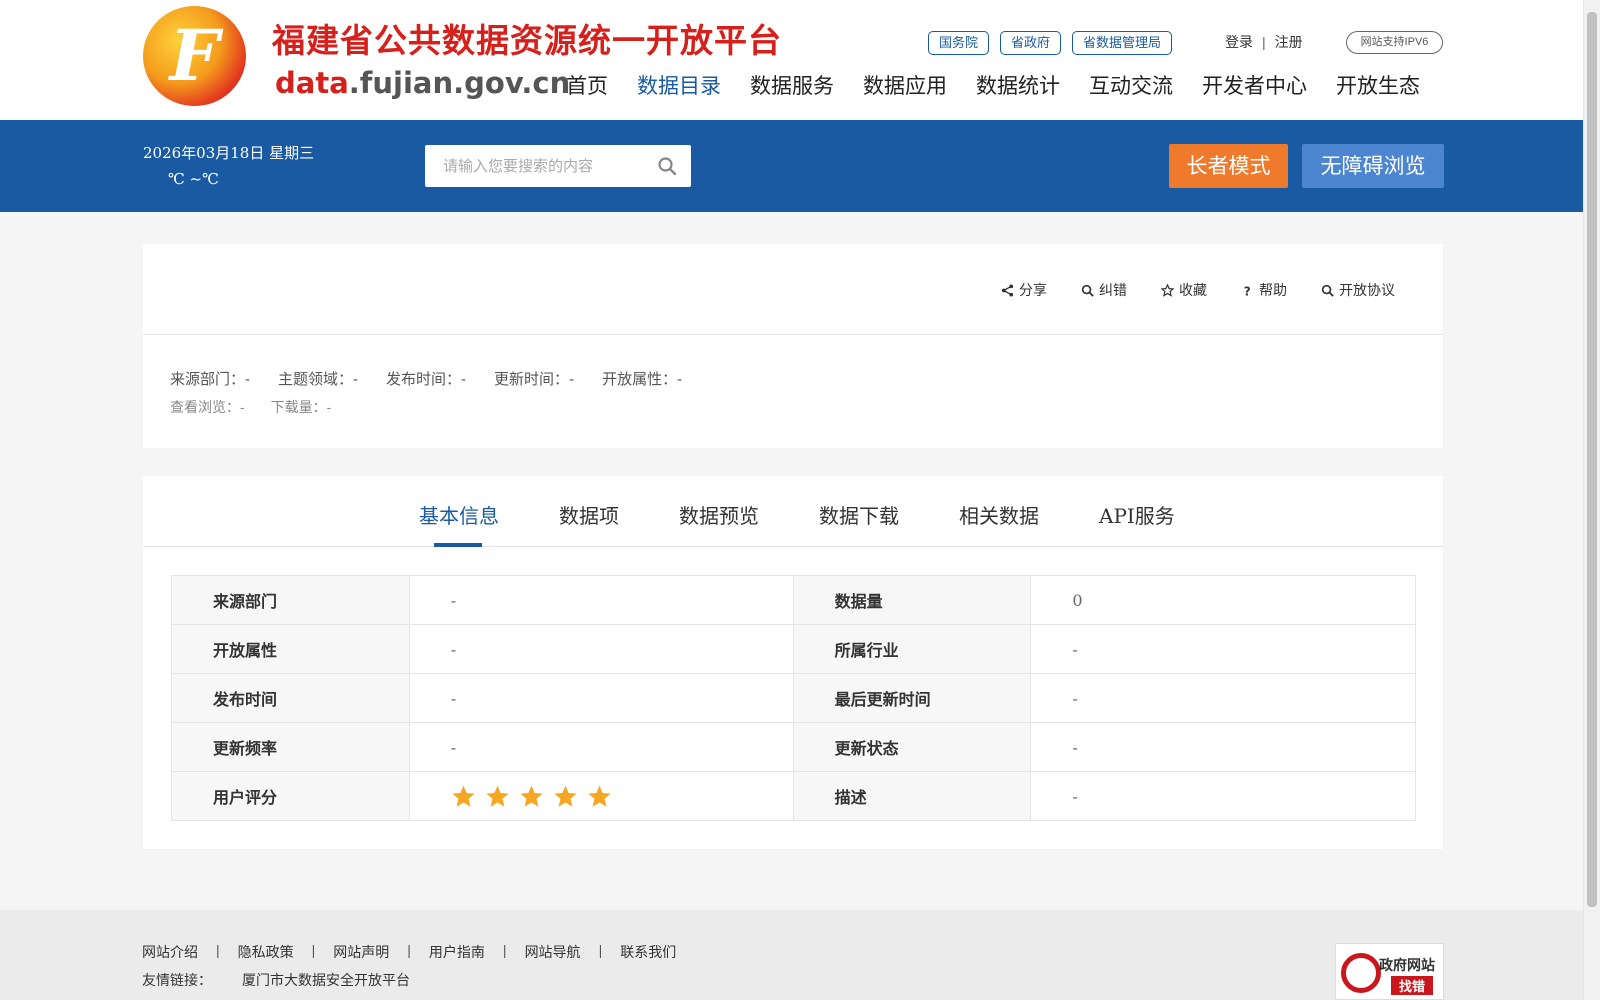 This screenshot has height=1000, width=1600. Describe the element at coordinates (535, 166) in the screenshot. I see `search-input` at that location.